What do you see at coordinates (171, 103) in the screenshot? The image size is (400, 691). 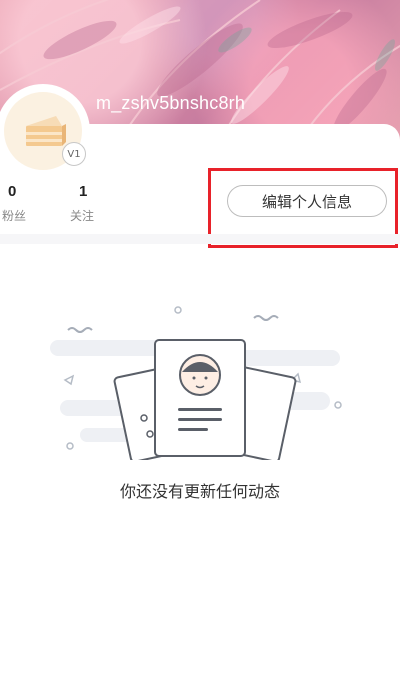 I see `username: m_zshv5bnshc8rh` at bounding box center [171, 103].